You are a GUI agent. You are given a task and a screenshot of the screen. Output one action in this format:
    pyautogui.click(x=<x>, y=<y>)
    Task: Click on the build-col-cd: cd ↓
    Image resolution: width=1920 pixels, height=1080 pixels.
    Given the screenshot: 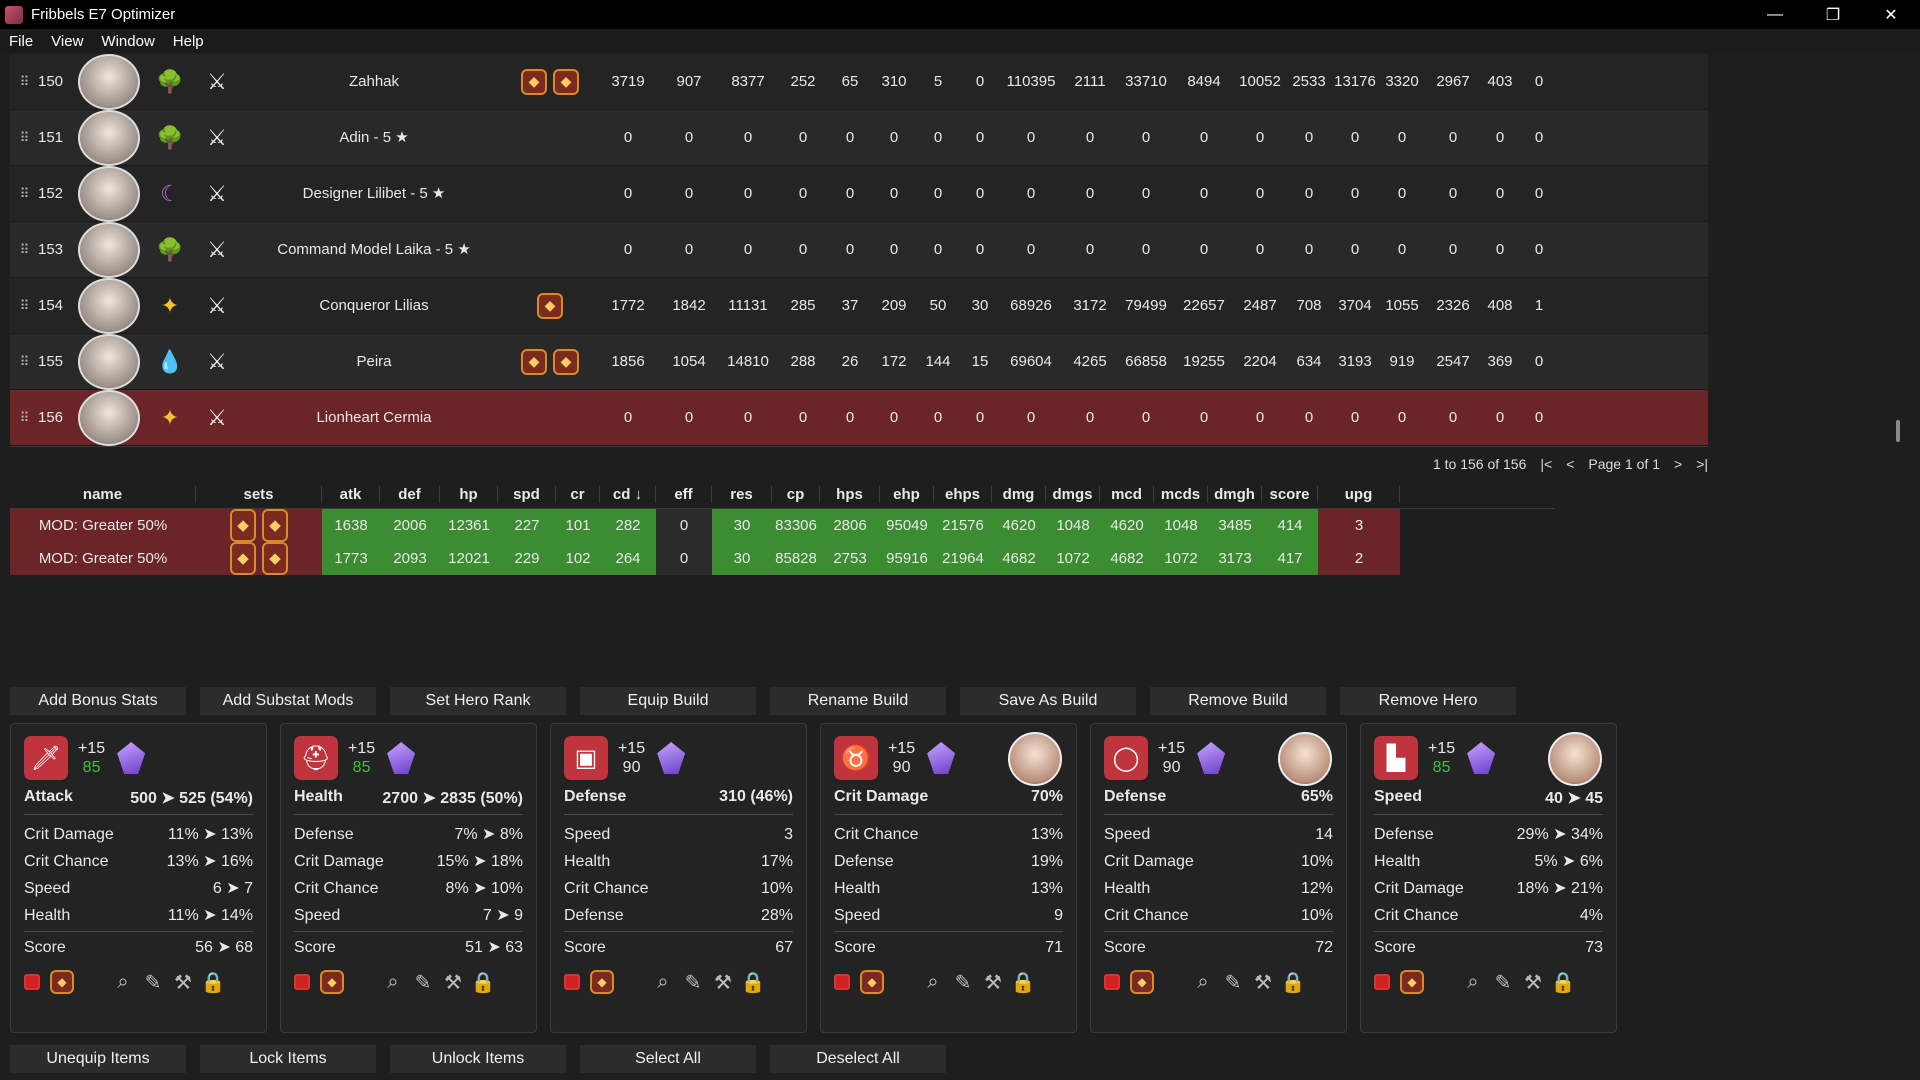 What is the action you would take?
    pyautogui.click(x=628, y=494)
    